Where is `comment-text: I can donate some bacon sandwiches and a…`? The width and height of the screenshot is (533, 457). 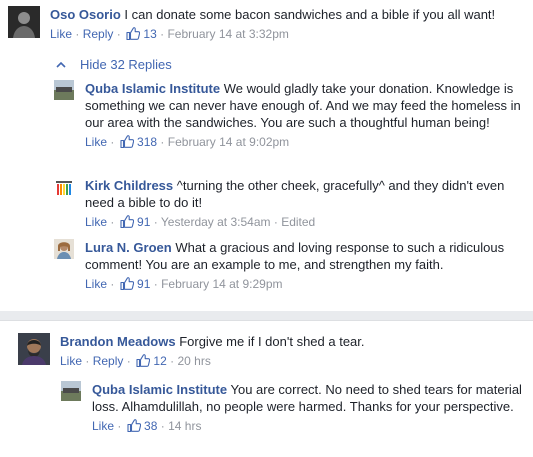
comment-text: I can donate some bacon sandwiches and a… is located at coordinates (310, 14).